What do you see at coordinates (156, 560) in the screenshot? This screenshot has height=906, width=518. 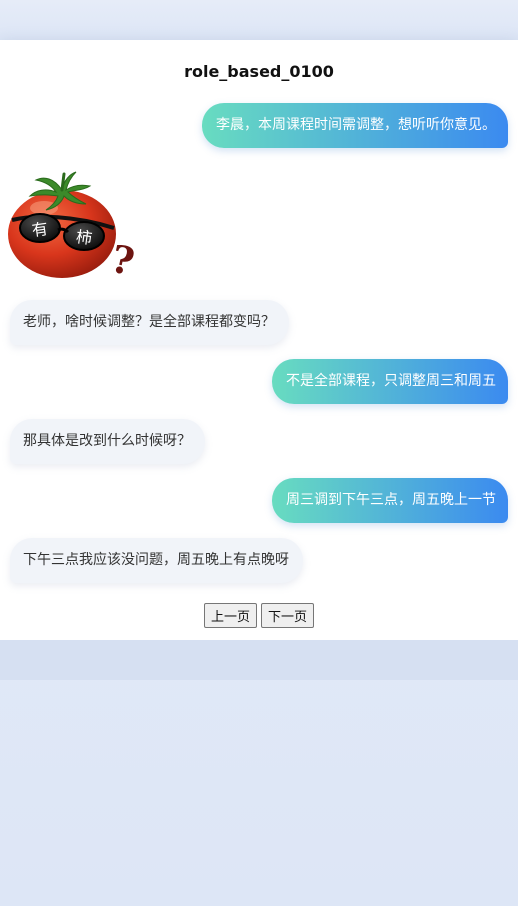 I see `message-bubble-incoming: 下午三点我应该没问题，周五晚上有点晚呀` at bounding box center [156, 560].